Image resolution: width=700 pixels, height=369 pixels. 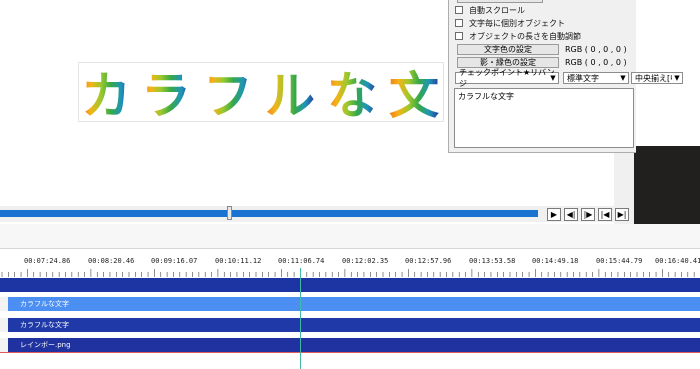 I want to click on colorful-text-banner: カ ラ フ ル な 文, so click(x=261, y=92).